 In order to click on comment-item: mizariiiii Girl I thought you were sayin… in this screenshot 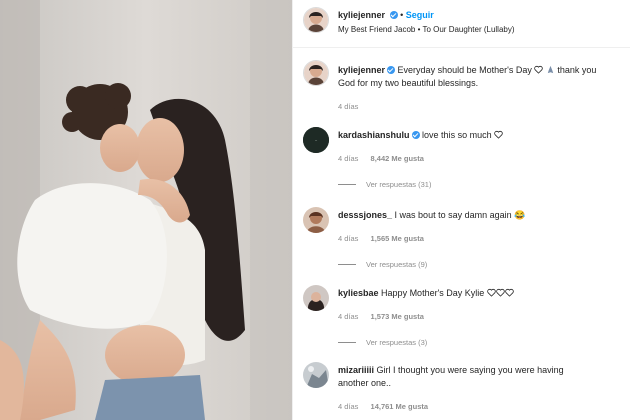, I will do `click(461, 391)`.